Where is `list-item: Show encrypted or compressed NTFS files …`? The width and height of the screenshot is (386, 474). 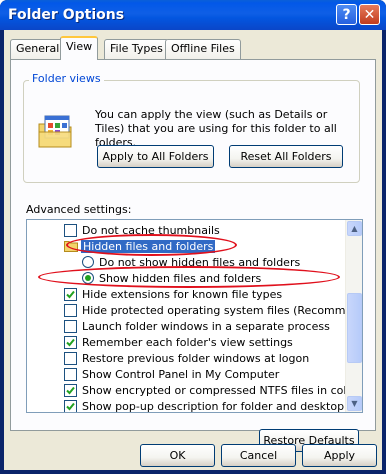 list-item: Show encrypted or compressed NTFS files … is located at coordinates (192, 390).